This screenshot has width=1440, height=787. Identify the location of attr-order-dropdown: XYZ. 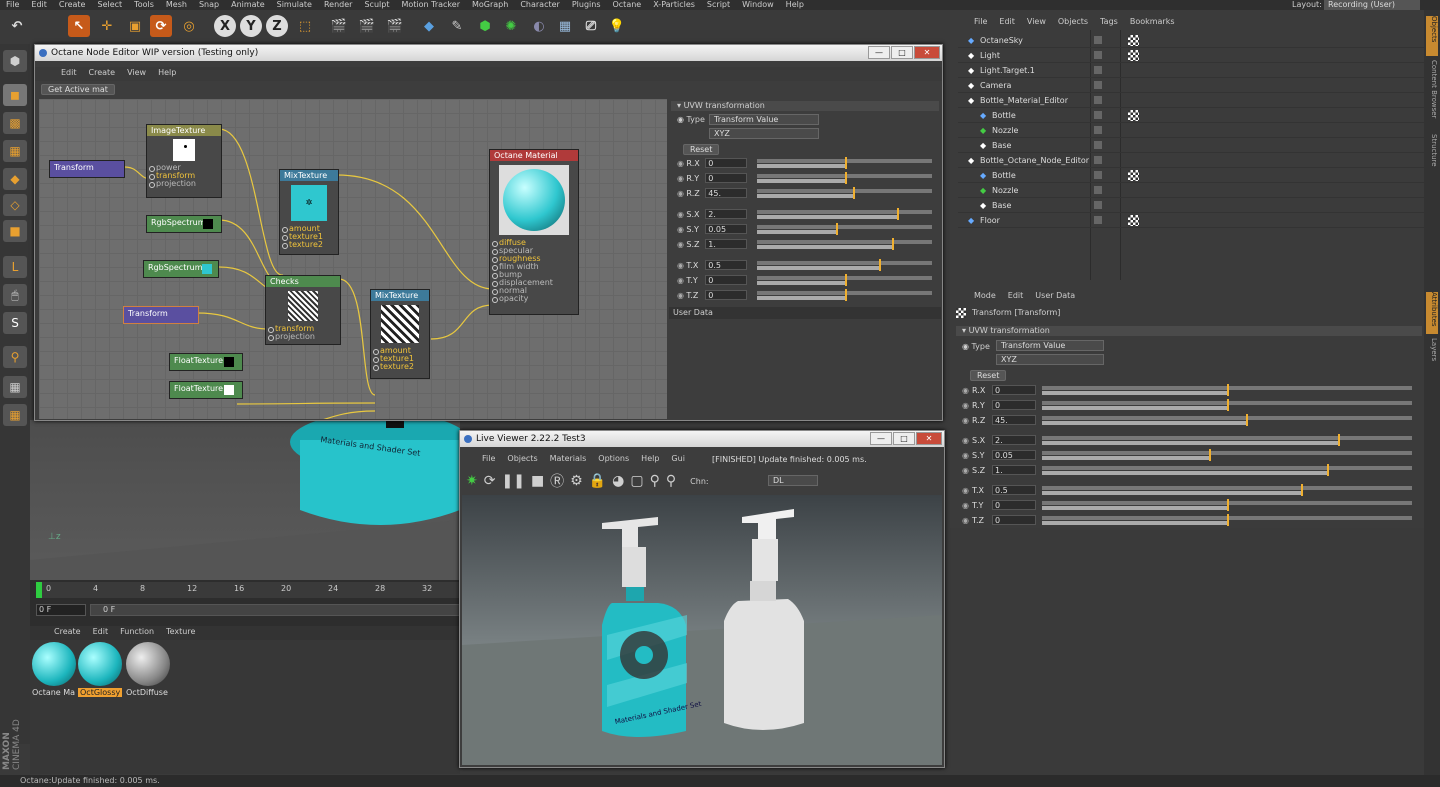
(1050, 359).